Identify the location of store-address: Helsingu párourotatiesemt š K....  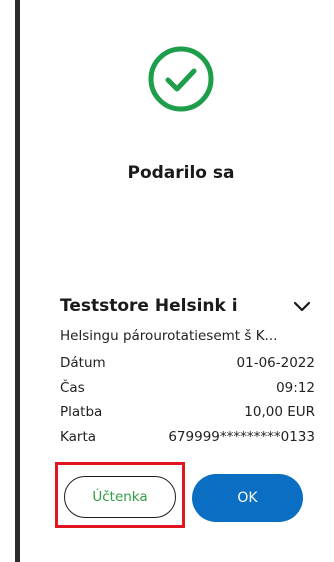
(169, 336).